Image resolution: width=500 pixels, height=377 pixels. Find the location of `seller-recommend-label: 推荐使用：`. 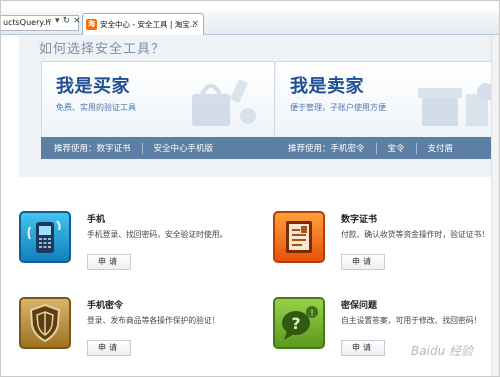

seller-recommend-label: 推荐使用： is located at coordinates (309, 149).